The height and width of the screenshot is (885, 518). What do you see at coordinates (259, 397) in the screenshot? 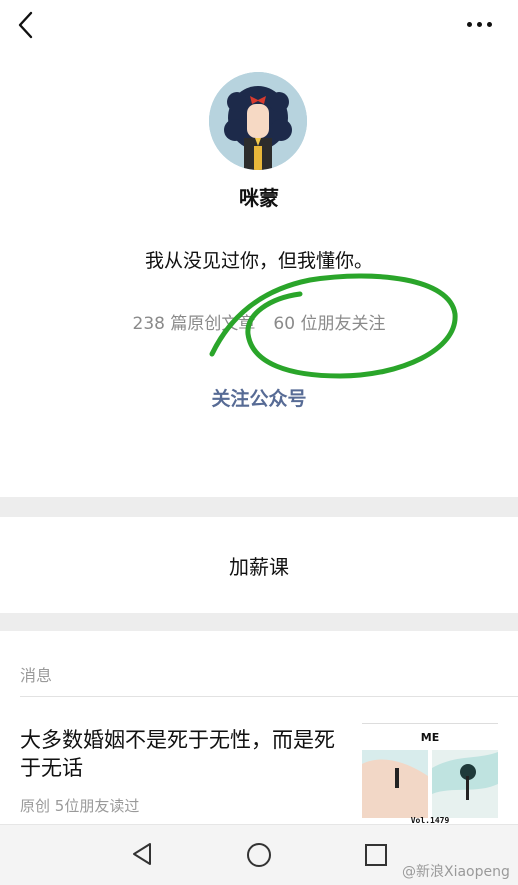
I see `follow-button: 关注公众号` at bounding box center [259, 397].